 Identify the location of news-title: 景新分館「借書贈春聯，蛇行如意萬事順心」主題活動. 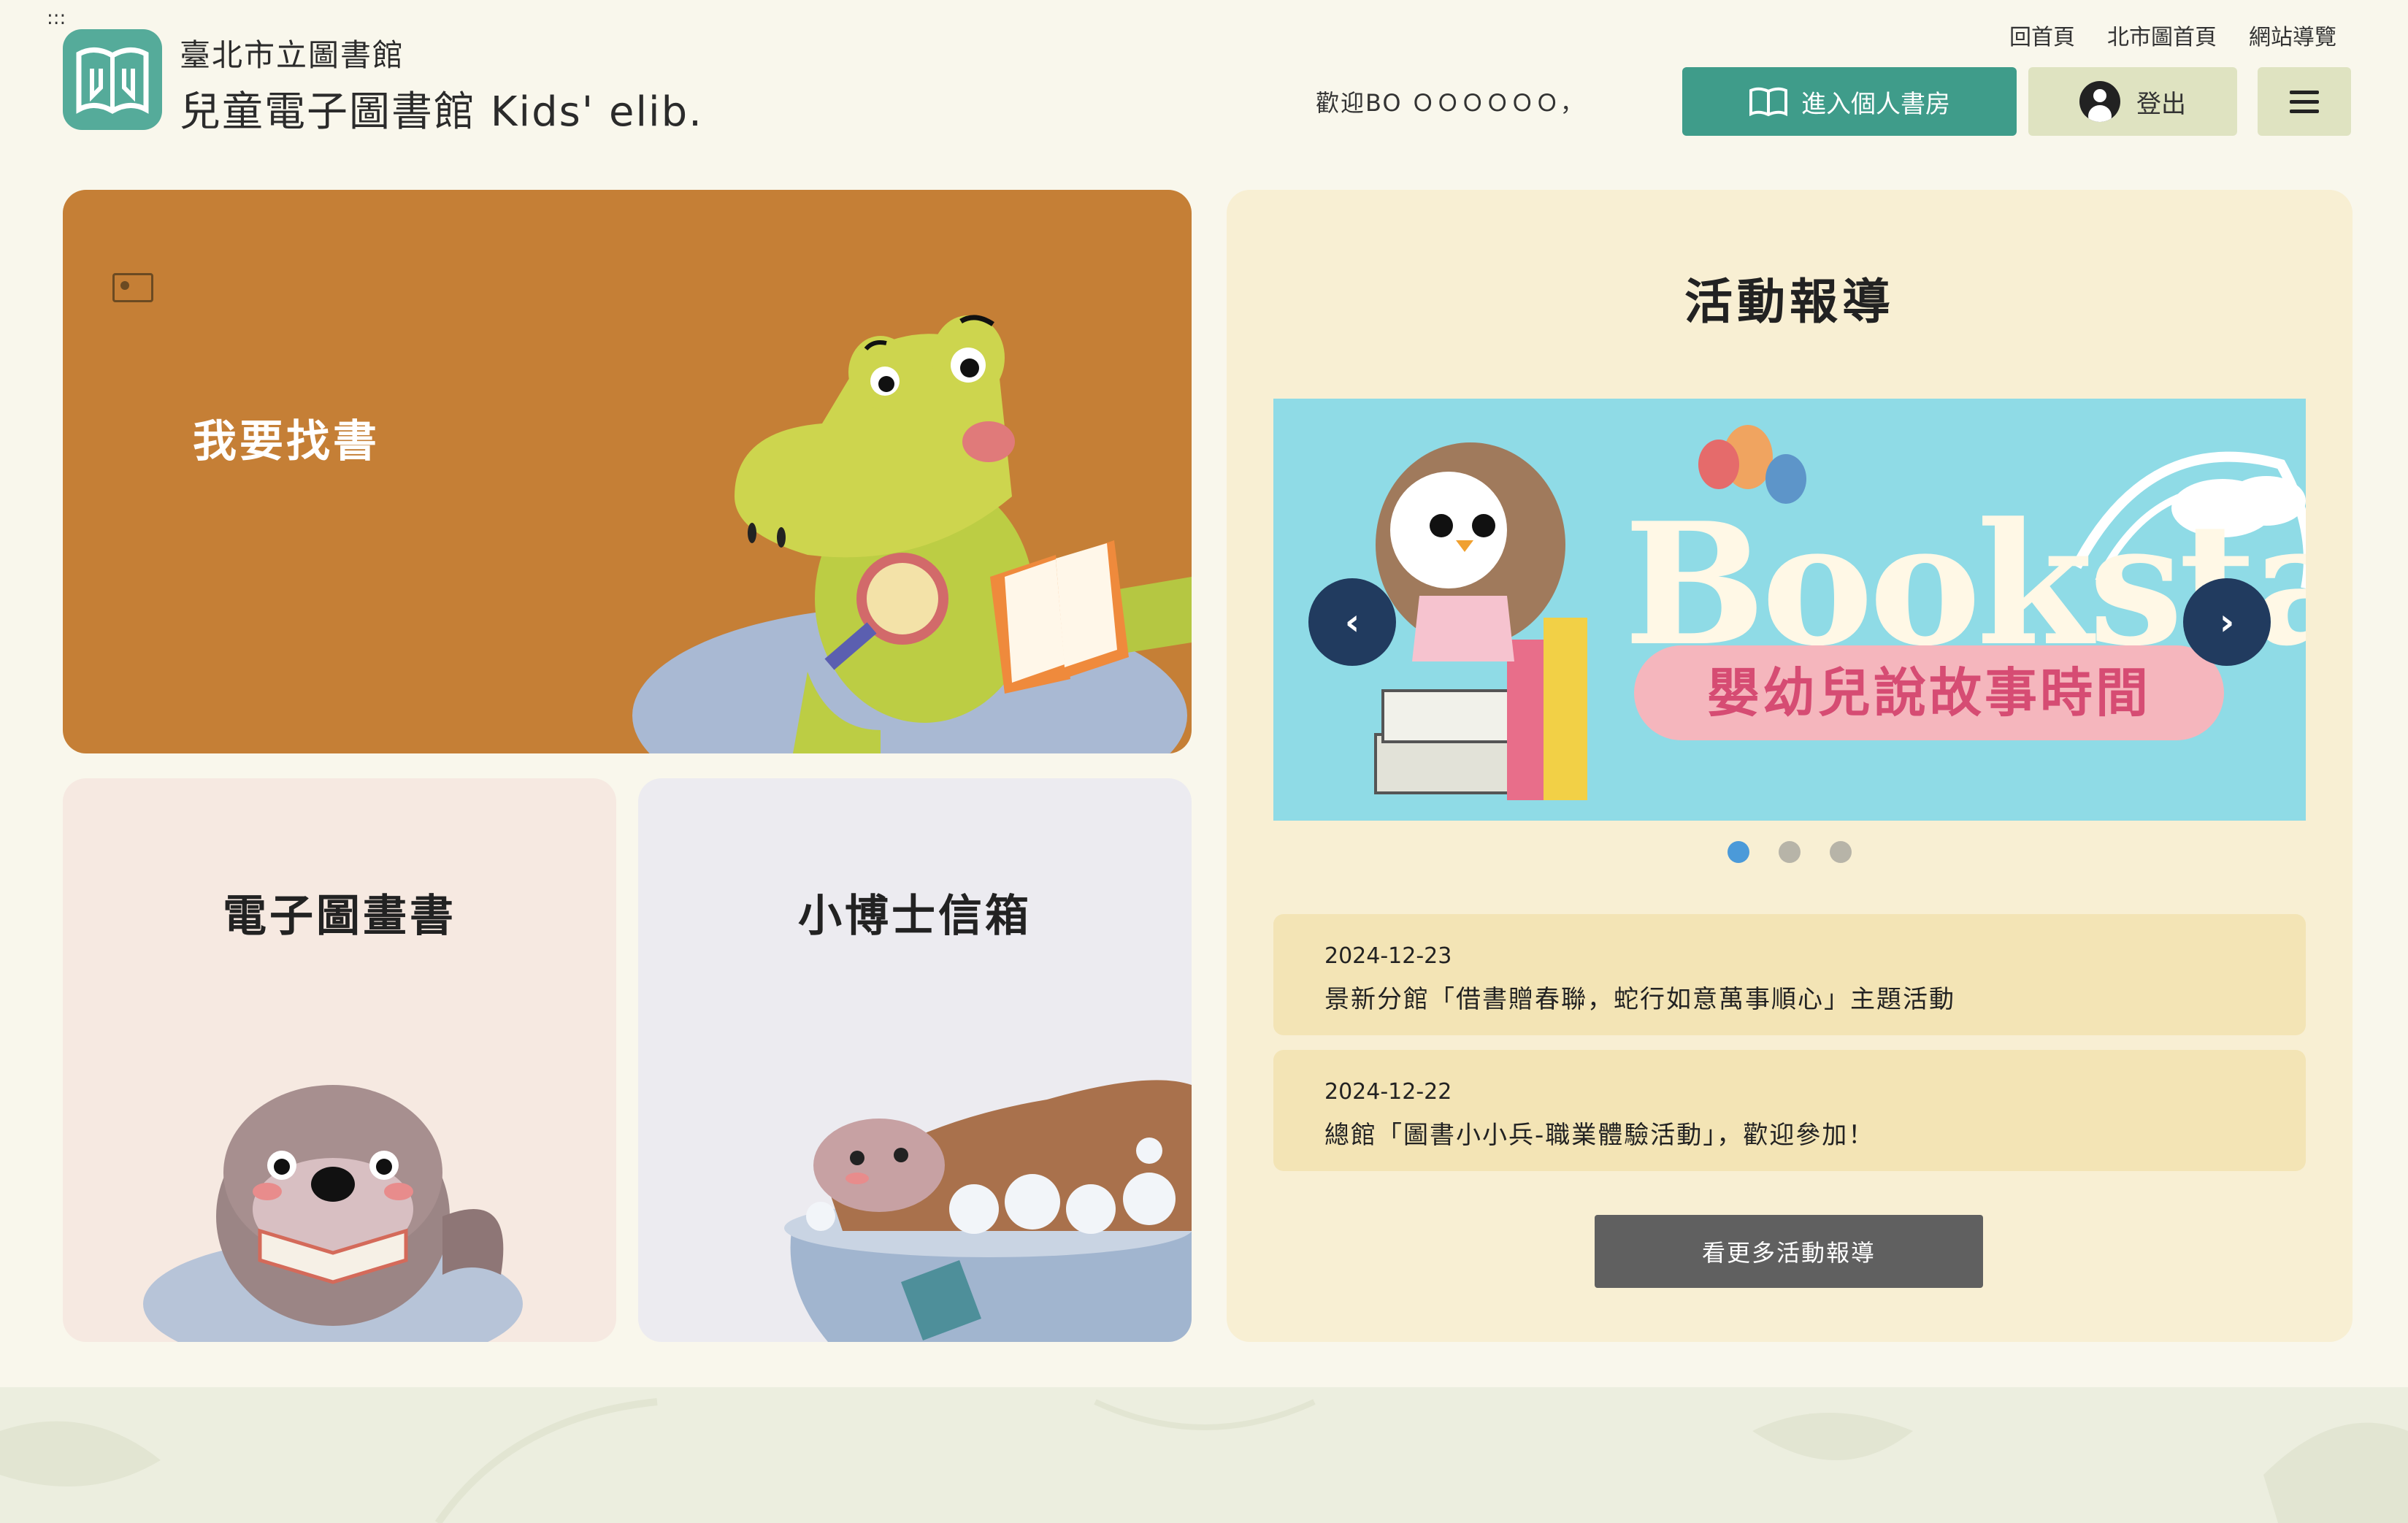
(1639, 1000).